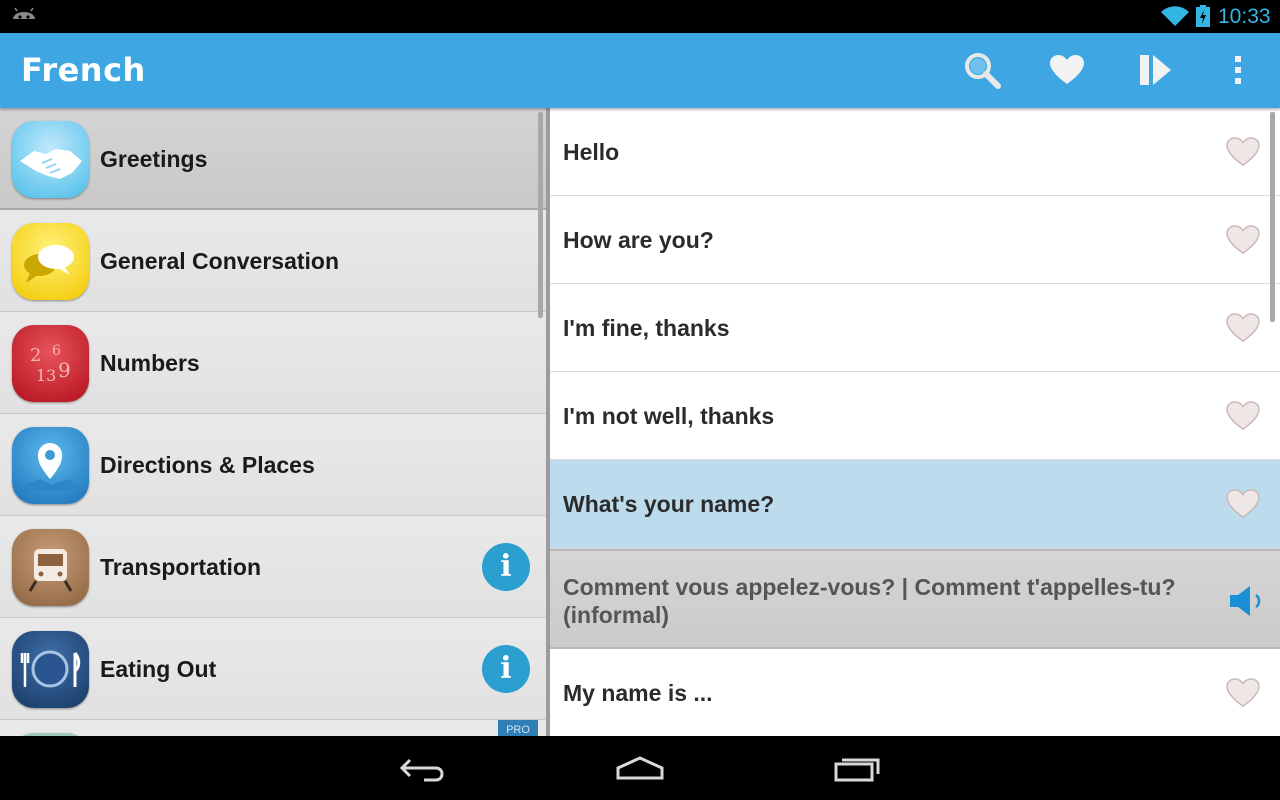  I want to click on category-label: Numbers, so click(150, 363).